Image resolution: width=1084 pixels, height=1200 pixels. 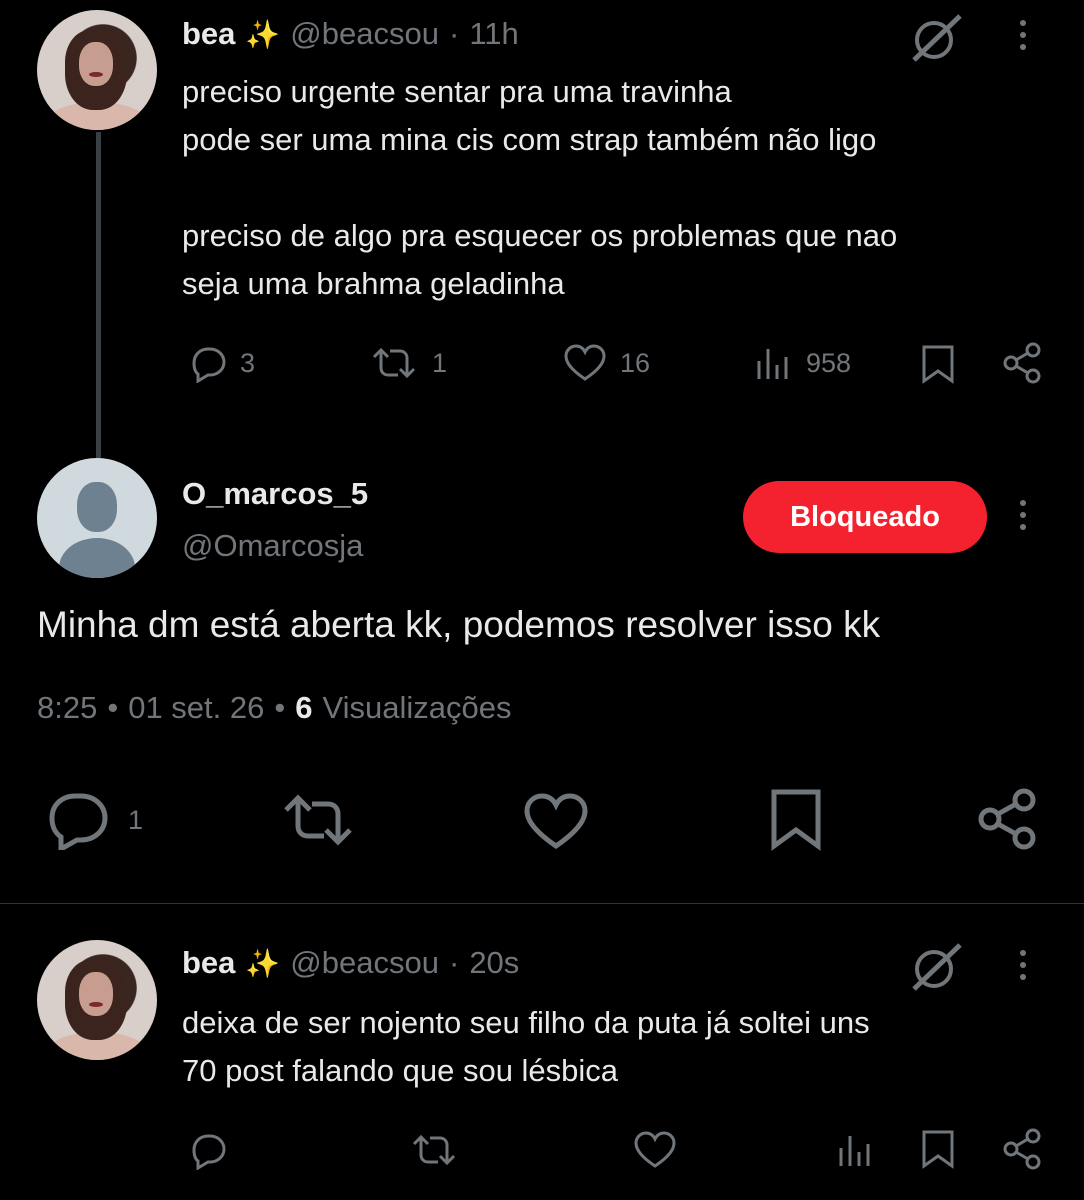 I want to click on reply-button: 3, so click(x=220, y=363).